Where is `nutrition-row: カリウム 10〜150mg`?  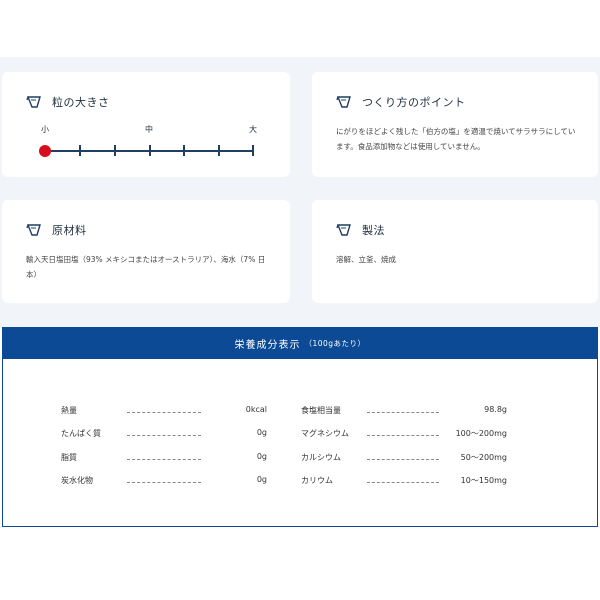
nutrition-row: カリウム 10〜150mg is located at coordinates (404, 482).